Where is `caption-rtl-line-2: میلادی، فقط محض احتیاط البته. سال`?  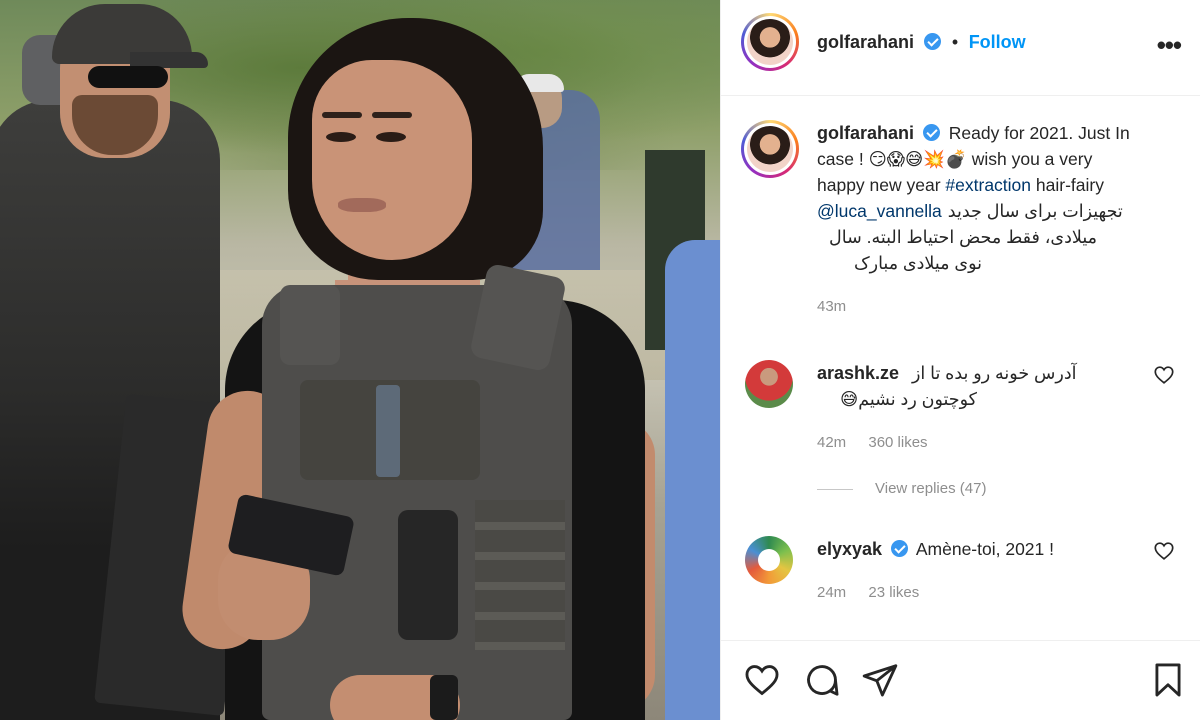 caption-rtl-line-2: میلادی، فقط محض احتیاط البته. سال is located at coordinates (963, 237).